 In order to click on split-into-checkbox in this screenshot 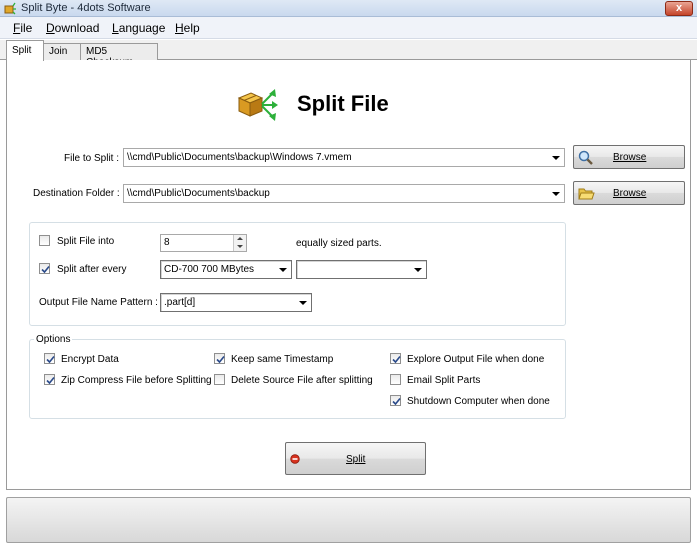, I will do `click(44, 240)`.